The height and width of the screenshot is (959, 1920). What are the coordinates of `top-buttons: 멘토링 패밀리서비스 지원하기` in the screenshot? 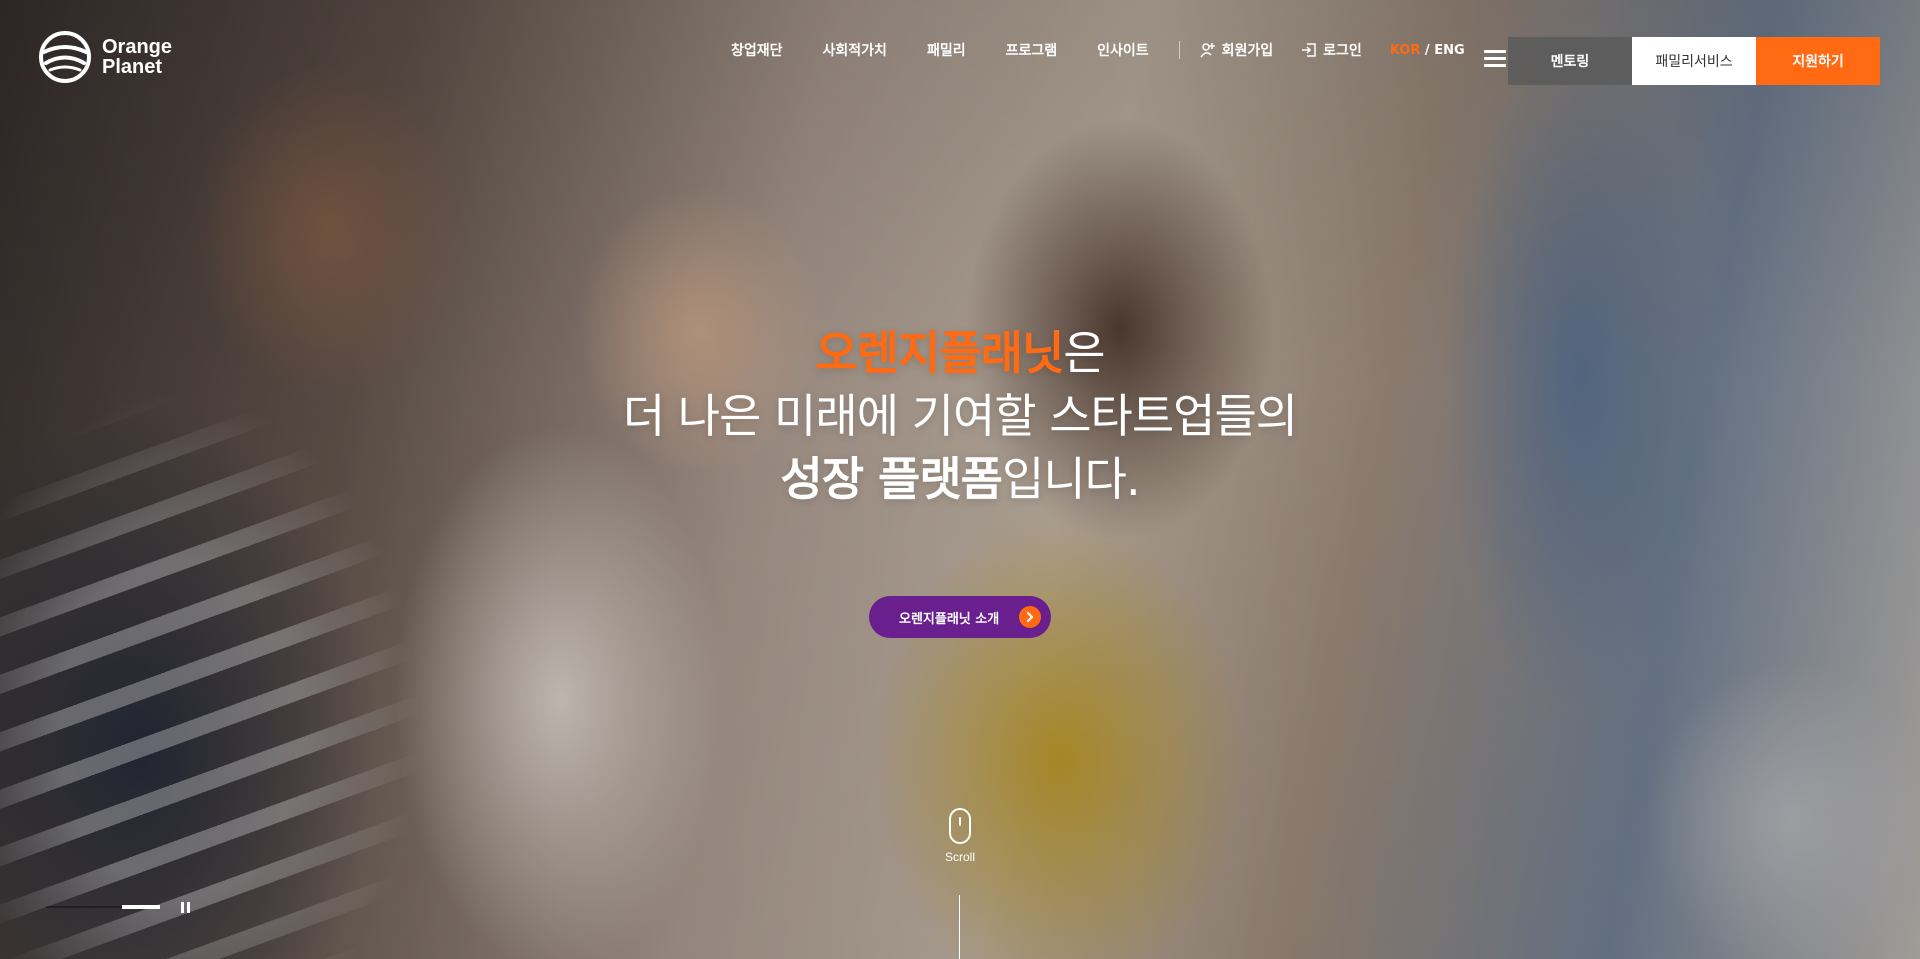 It's located at (1694, 61).